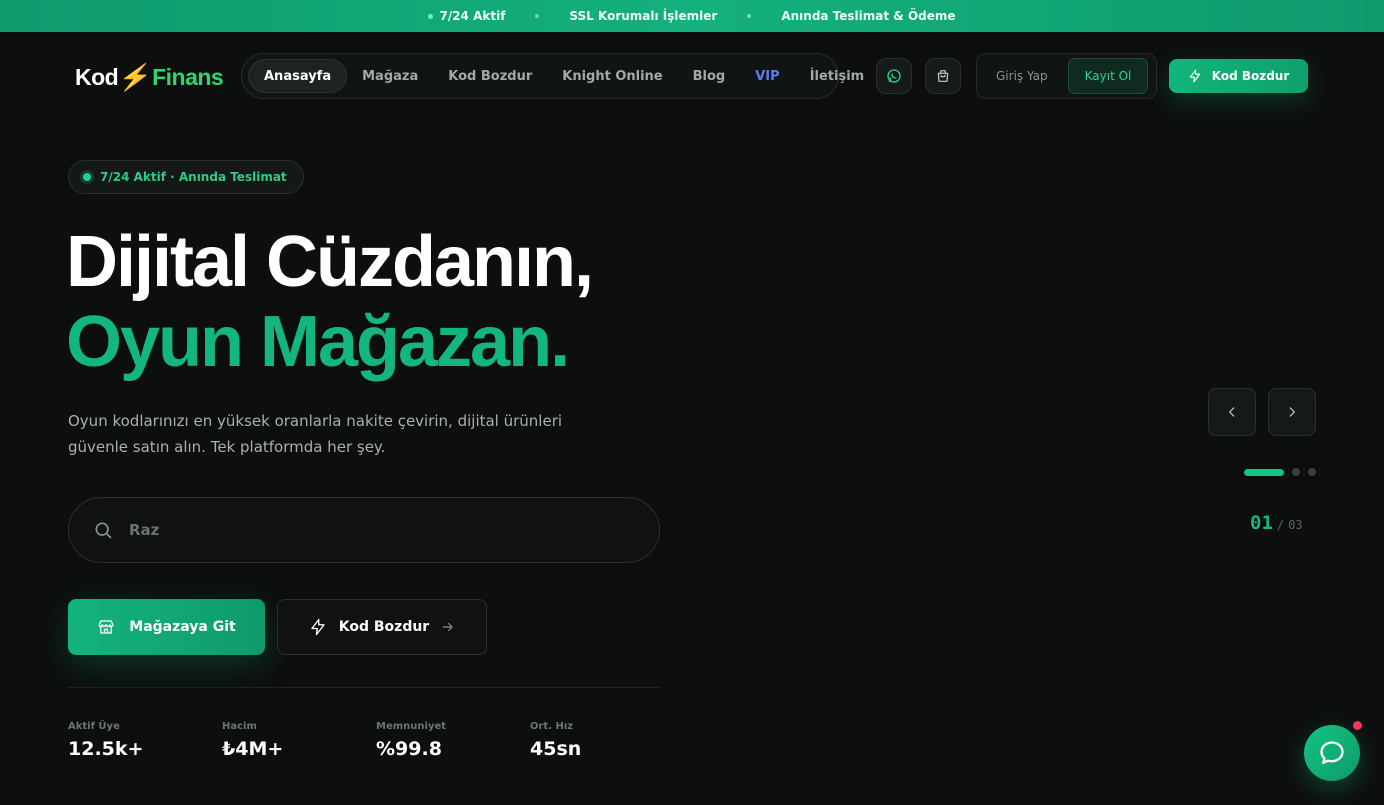 The width and height of the screenshot is (1384, 805). What do you see at coordinates (253, 749) in the screenshot?
I see `stat-value: ₺4M+` at bounding box center [253, 749].